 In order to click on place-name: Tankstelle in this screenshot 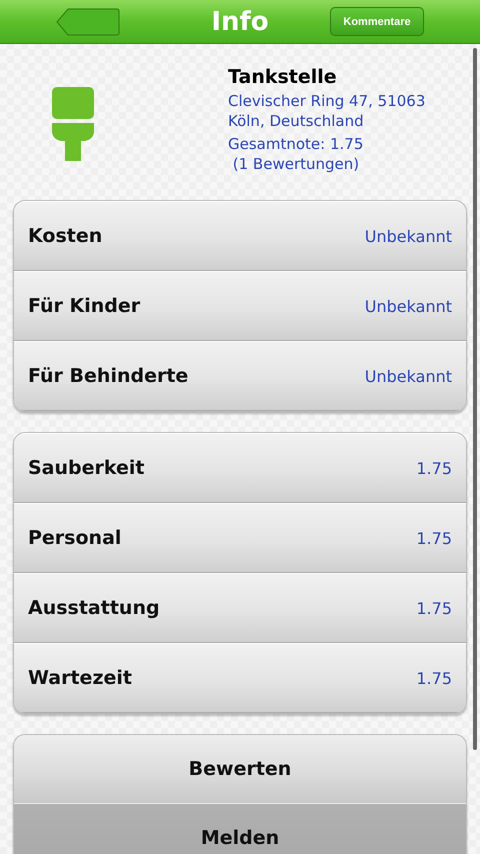, I will do `click(283, 77)`.